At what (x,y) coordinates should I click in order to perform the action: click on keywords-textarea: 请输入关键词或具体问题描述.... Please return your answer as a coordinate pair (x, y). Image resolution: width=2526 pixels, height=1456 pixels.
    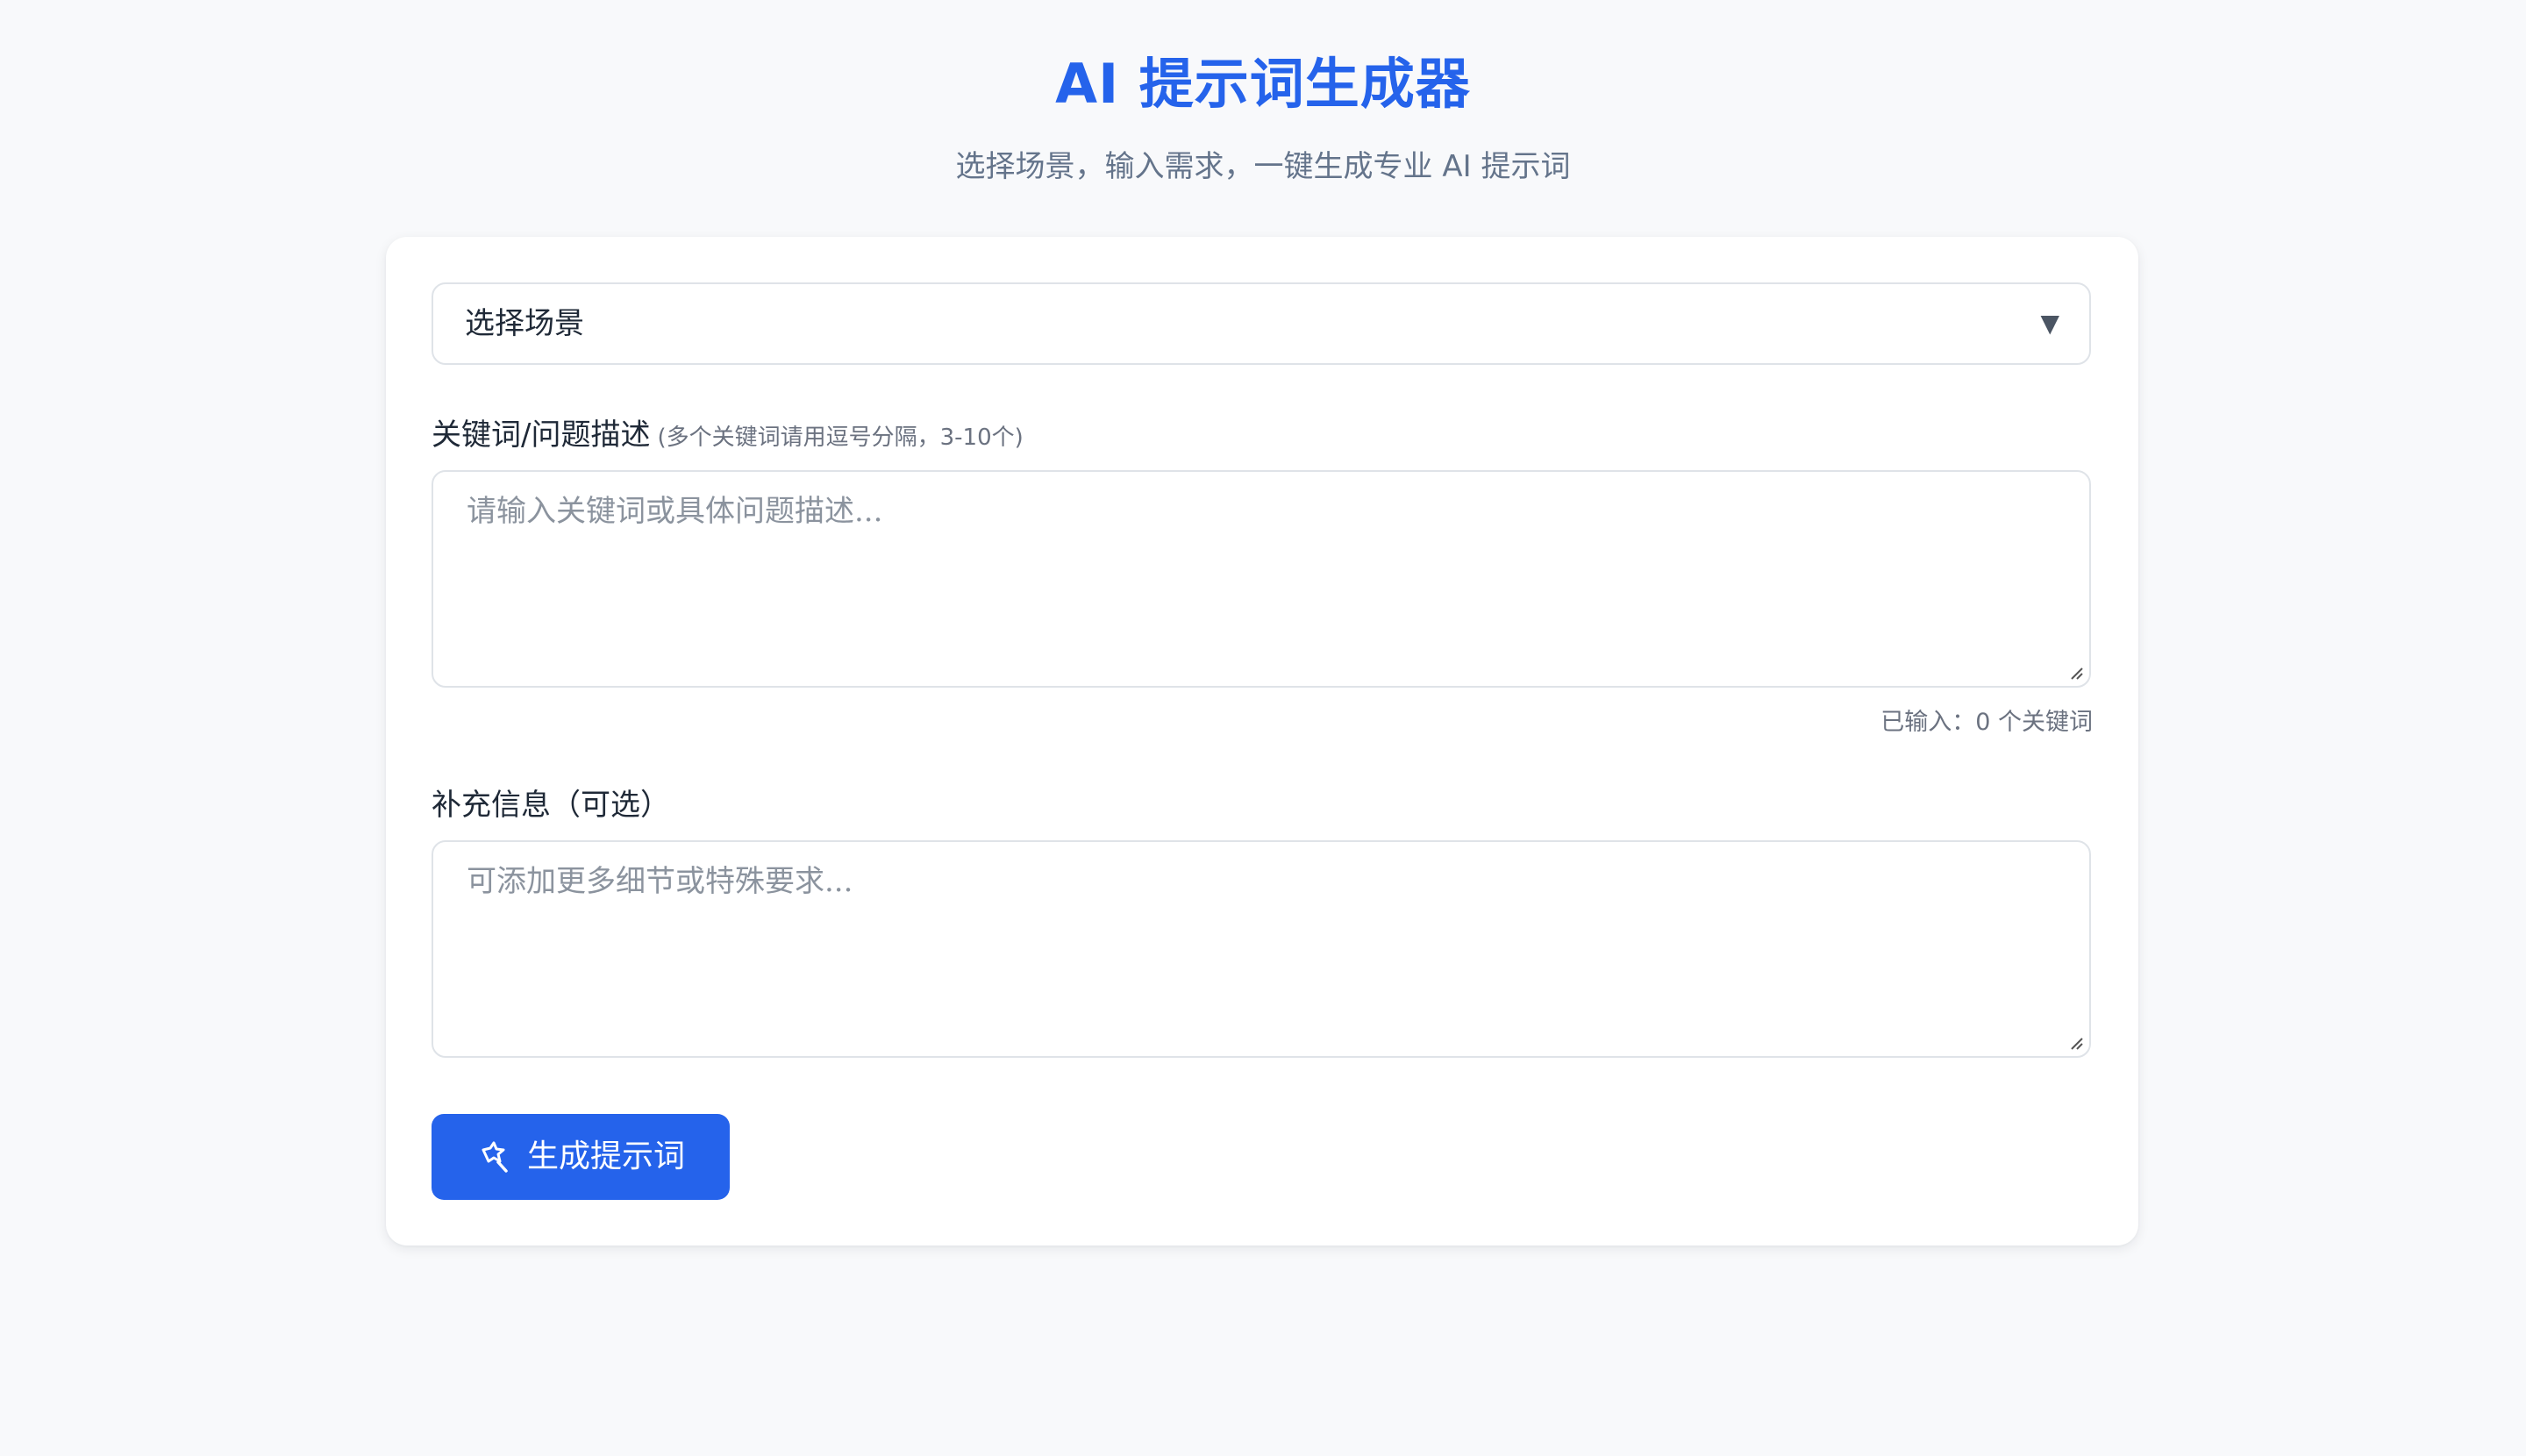
    Looking at the image, I should click on (1261, 579).